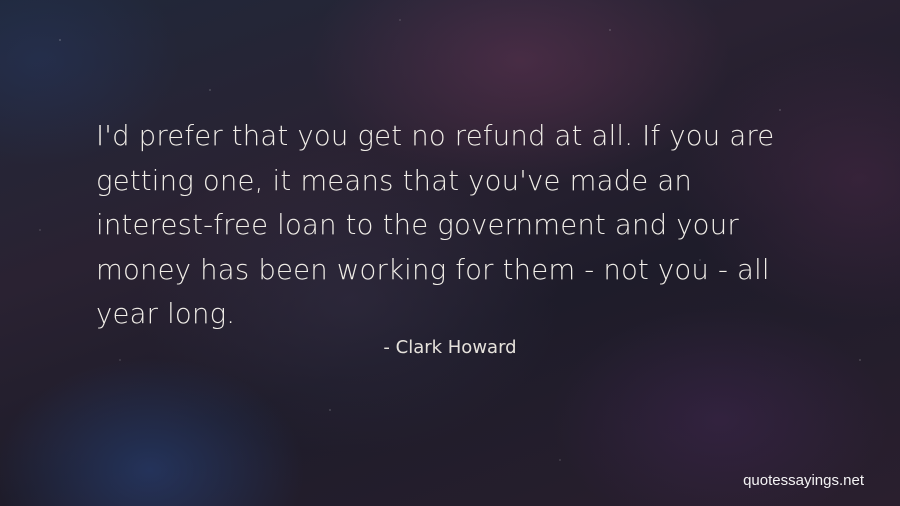 The image size is (900, 506). I want to click on quote-author: - Clark Howard, so click(450, 347).